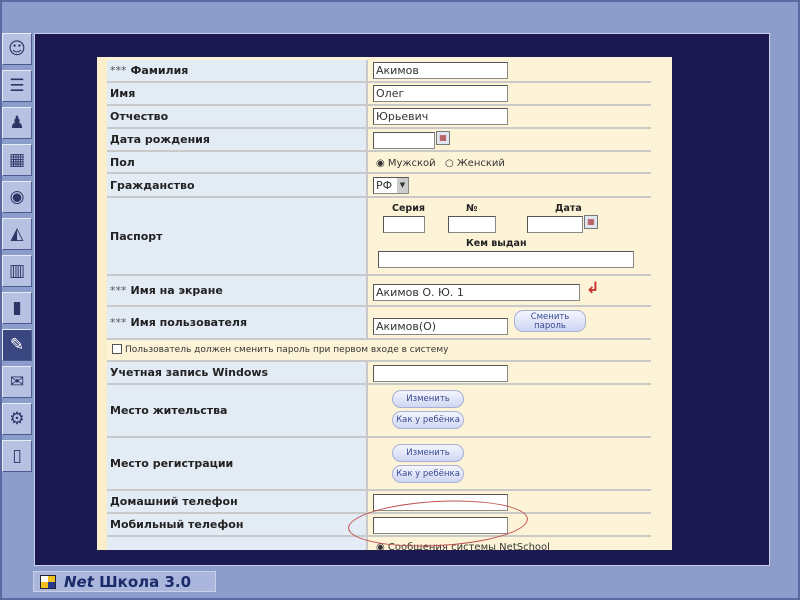 This screenshot has height=600, width=800. What do you see at coordinates (428, 474) in the screenshot?
I see `registration-as-child-button: Как у ребёнка` at bounding box center [428, 474].